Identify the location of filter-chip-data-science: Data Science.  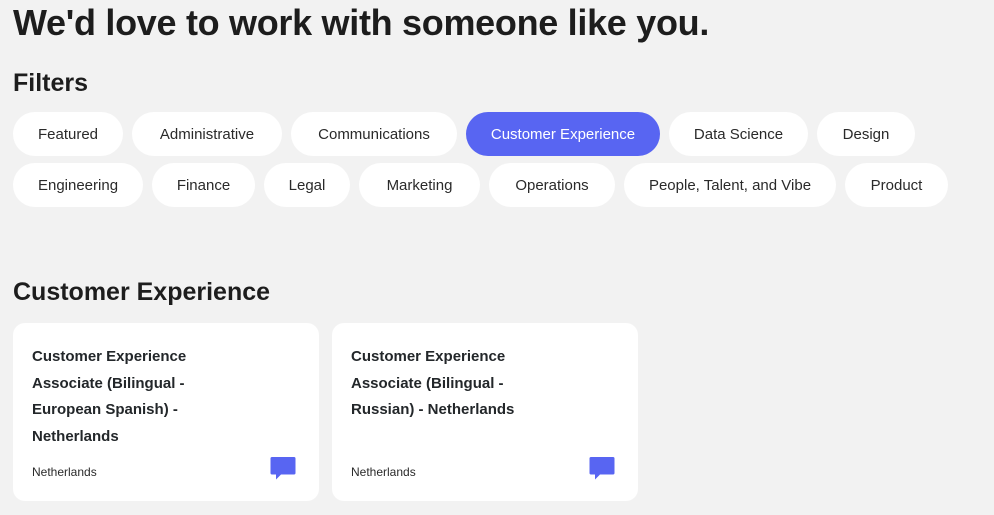
(738, 134).